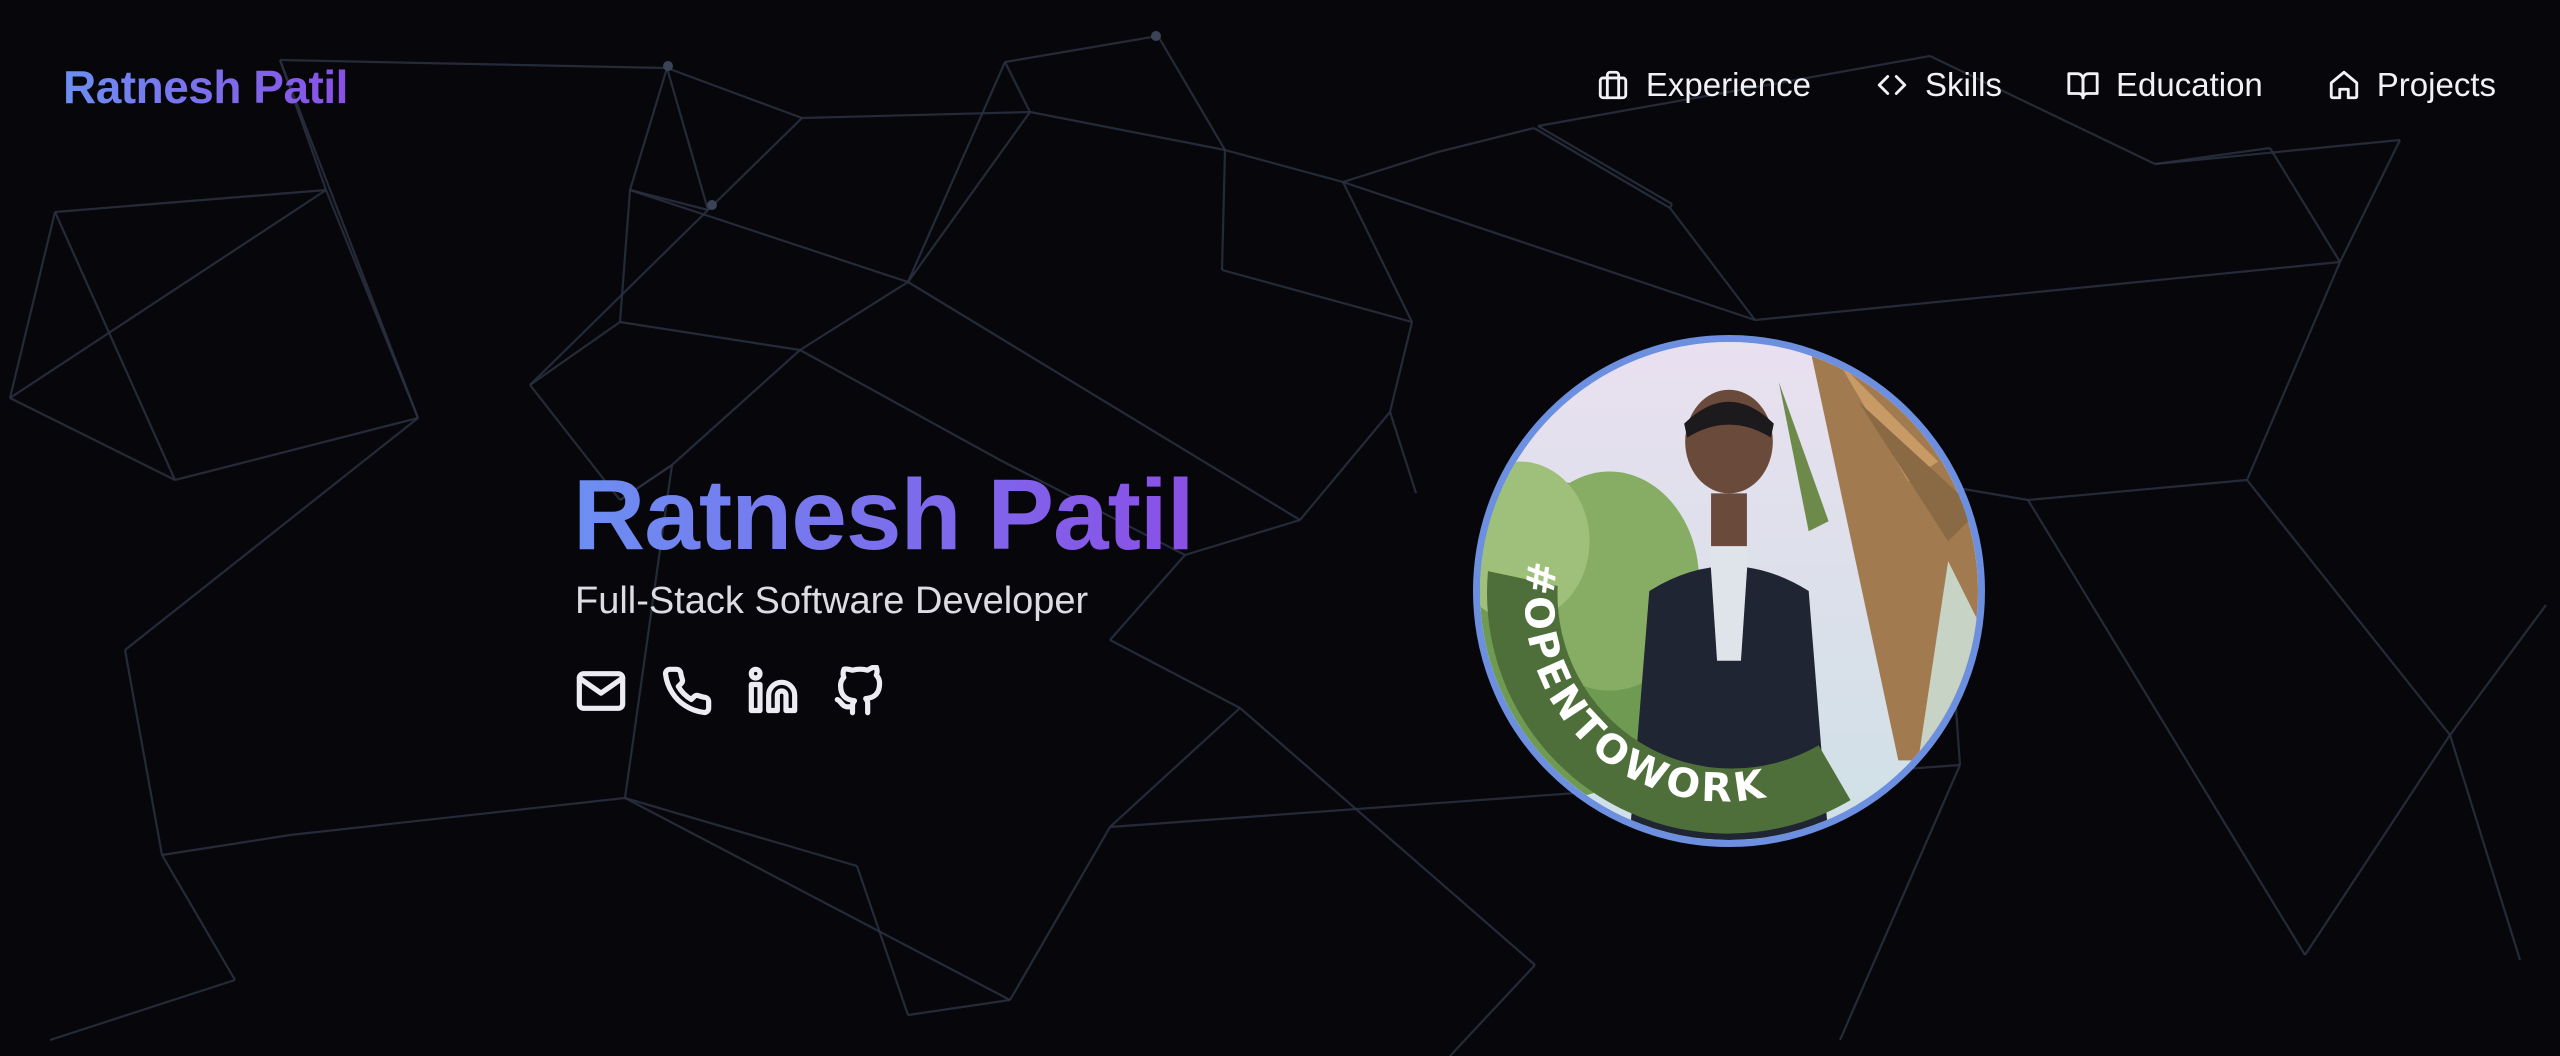  What do you see at coordinates (2436, 84) in the screenshot?
I see `nav-projects-label: Projects` at bounding box center [2436, 84].